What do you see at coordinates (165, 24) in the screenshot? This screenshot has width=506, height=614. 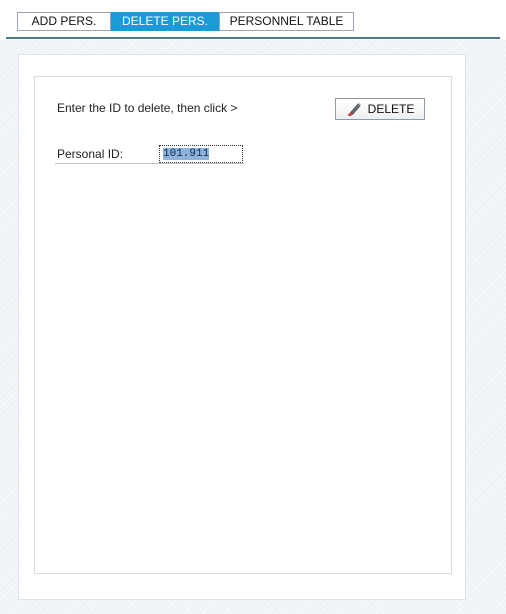 I see `tab-delete-pers: DELETE PERS.` at bounding box center [165, 24].